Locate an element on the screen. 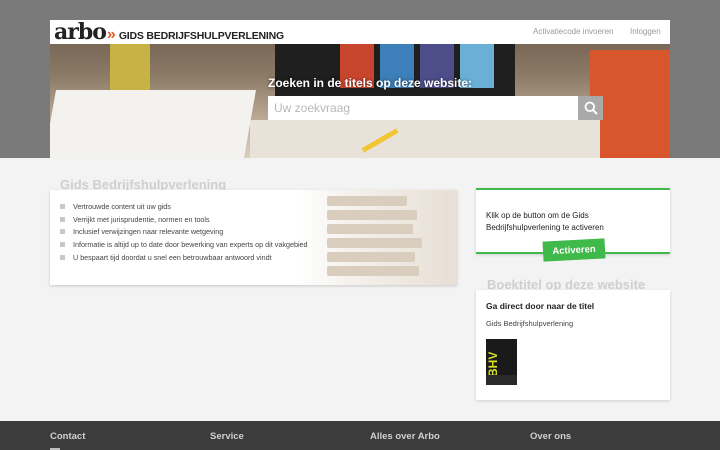 This screenshot has height=450, width=720. footer: Contact Service Alles over Arbo Over ons is located at coordinates (360, 435).